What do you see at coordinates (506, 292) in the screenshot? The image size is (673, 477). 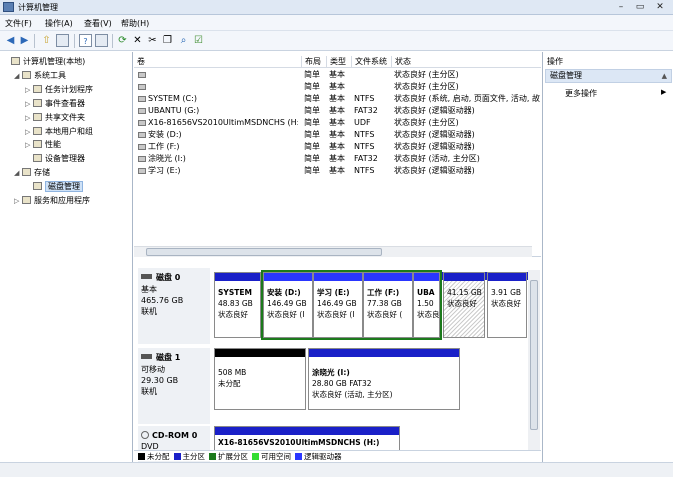 I see `partition-size: 3.91 GB` at bounding box center [506, 292].